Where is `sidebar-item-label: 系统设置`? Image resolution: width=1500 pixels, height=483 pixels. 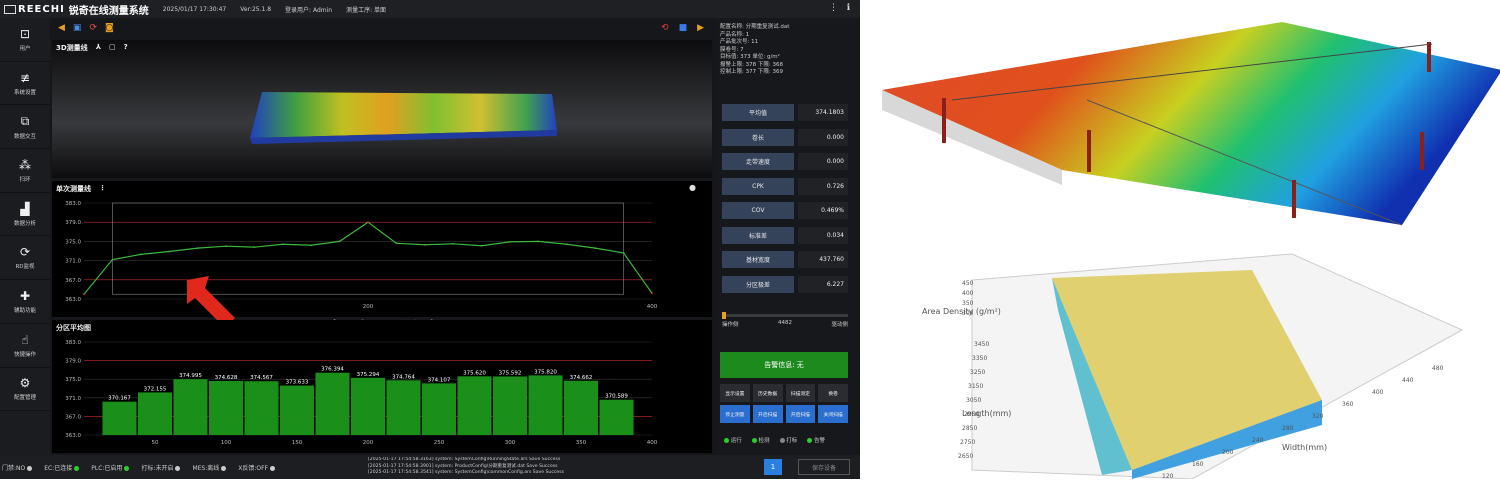
sidebar-item-label: 系统设置 is located at coordinates (24, 92).